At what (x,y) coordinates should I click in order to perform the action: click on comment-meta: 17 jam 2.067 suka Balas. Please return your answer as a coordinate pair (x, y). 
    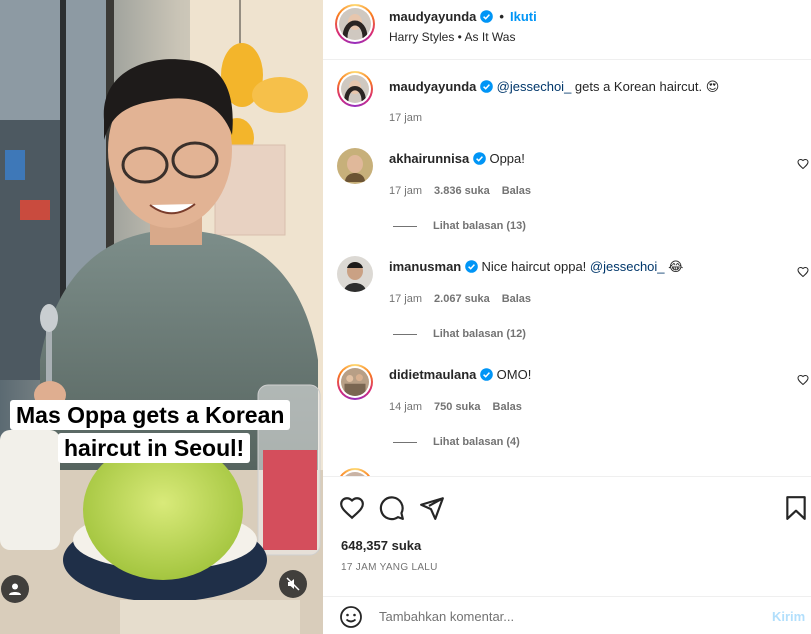
    Looking at the image, I should click on (460, 299).